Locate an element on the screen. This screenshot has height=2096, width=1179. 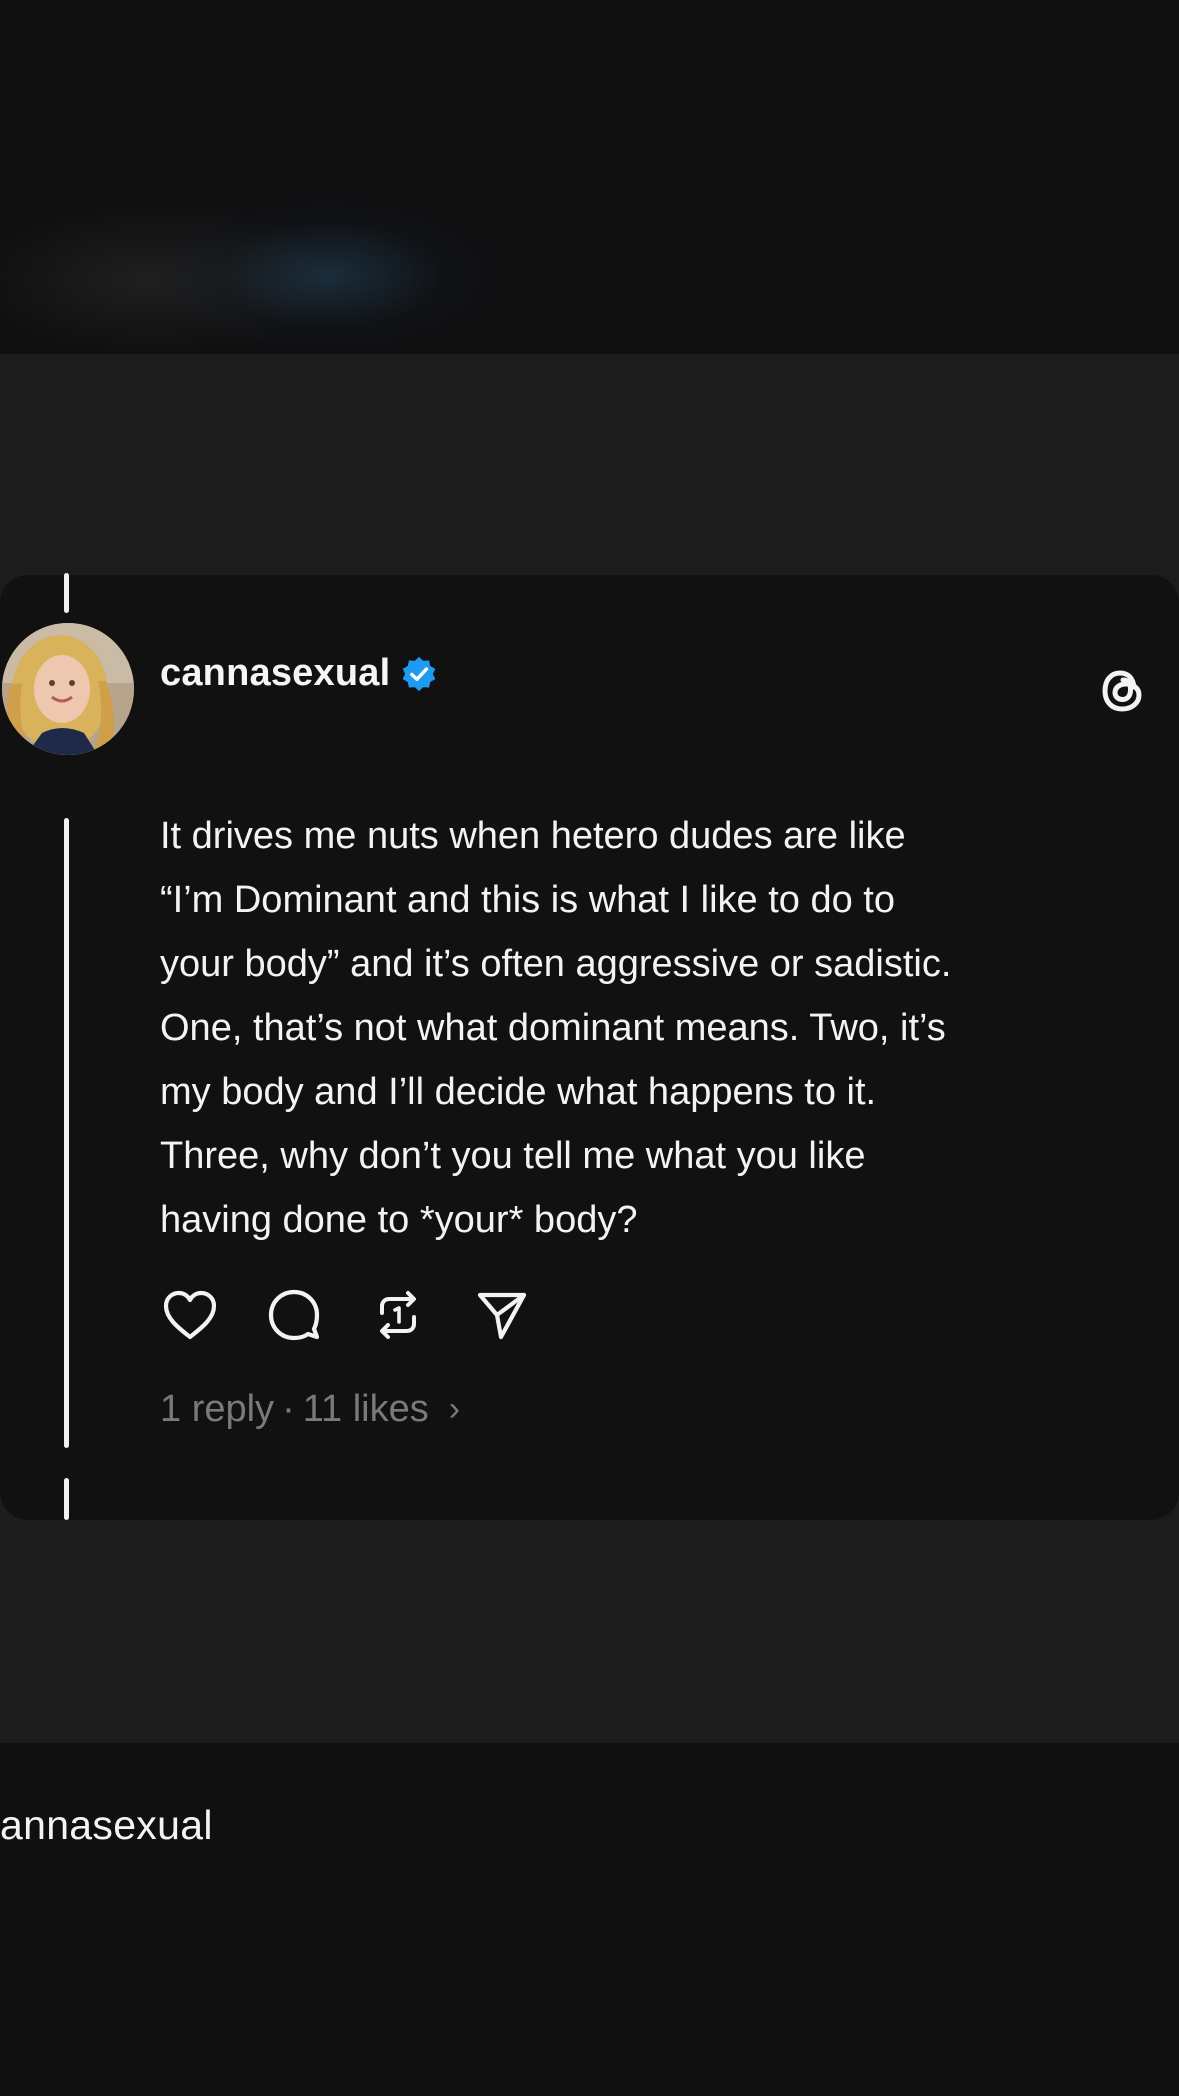
repost-icon is located at coordinates (398, 1315).